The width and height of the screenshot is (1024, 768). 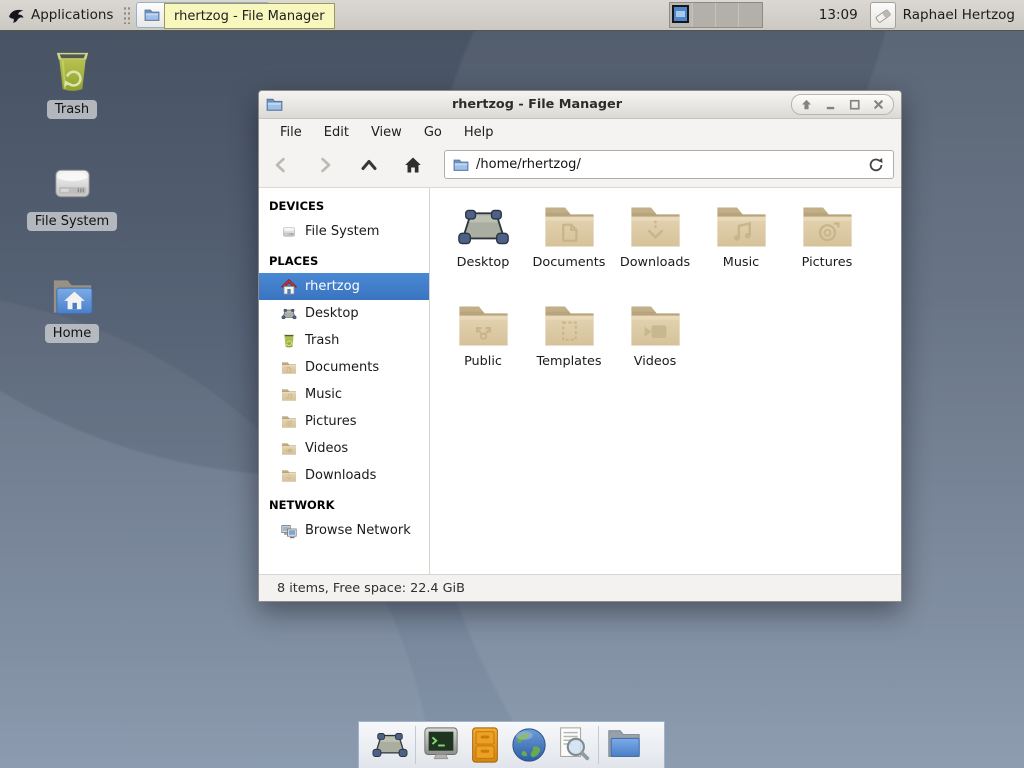 I want to click on forward-icon, so click(x=325, y=165).